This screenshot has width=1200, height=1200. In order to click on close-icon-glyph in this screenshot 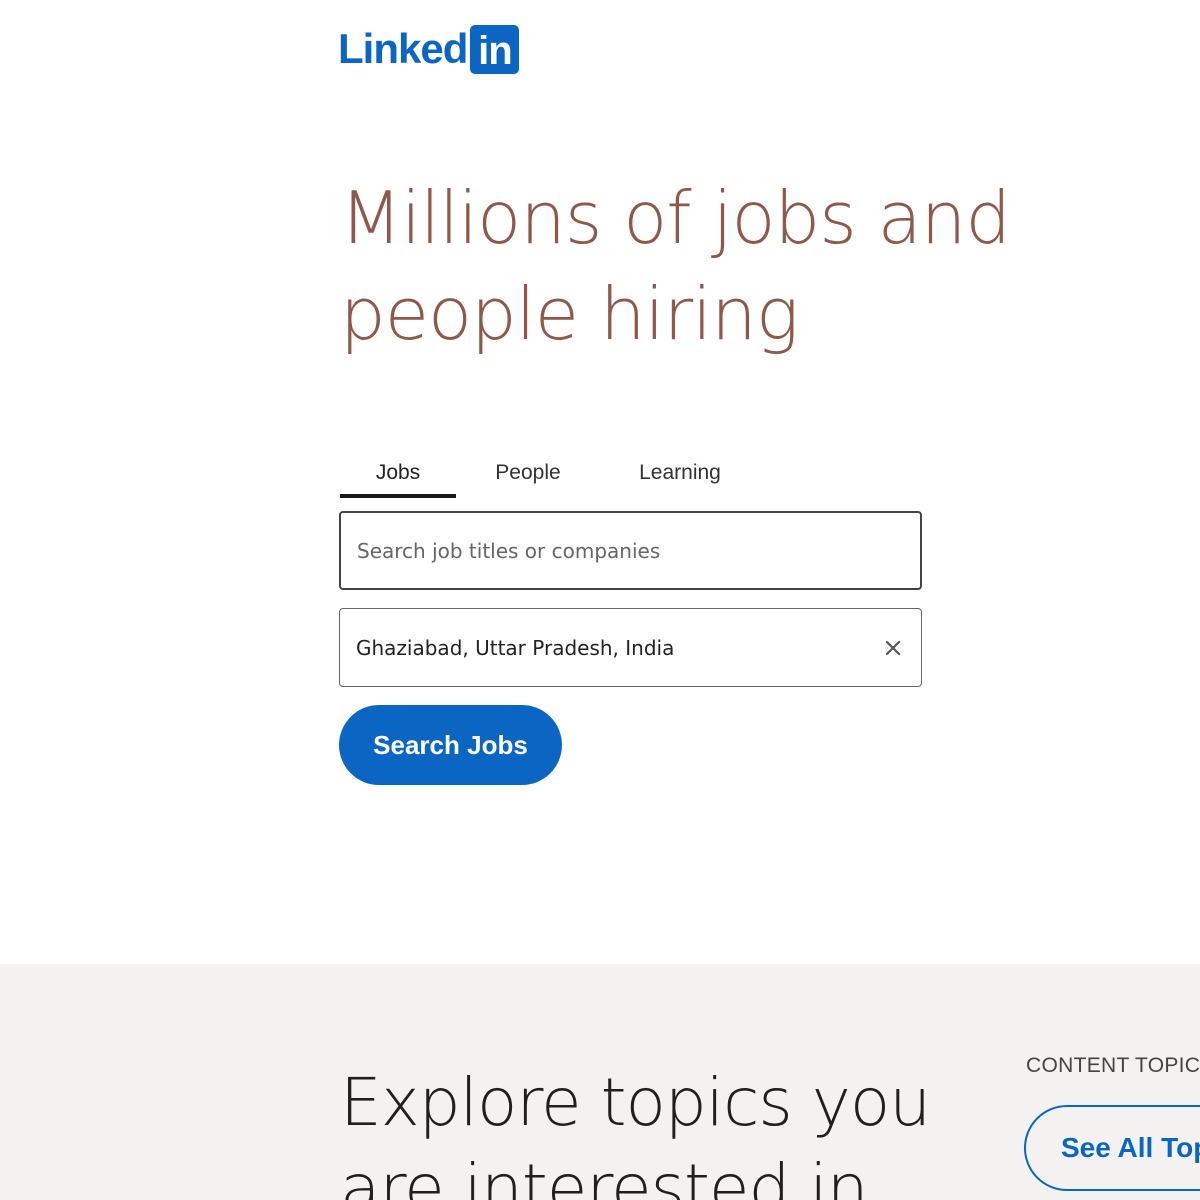, I will do `click(893, 647)`.